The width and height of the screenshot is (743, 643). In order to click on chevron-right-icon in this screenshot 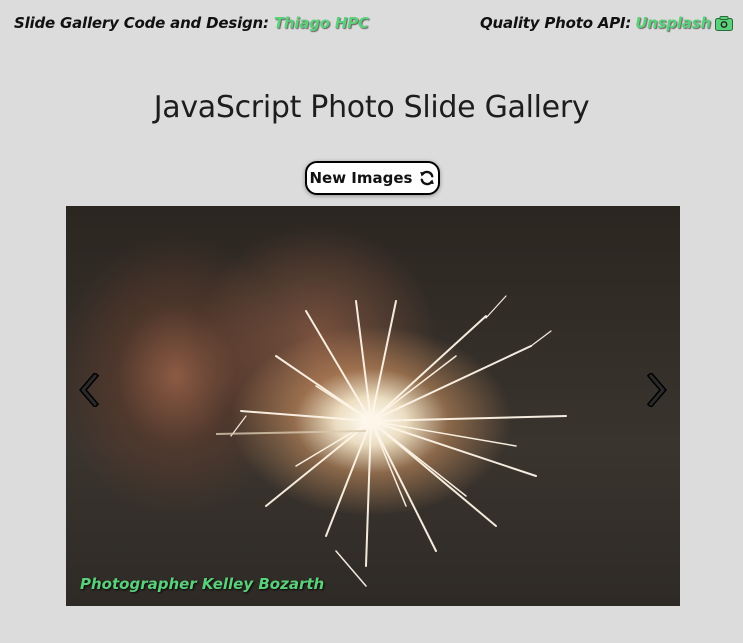, I will do `click(656, 390)`.